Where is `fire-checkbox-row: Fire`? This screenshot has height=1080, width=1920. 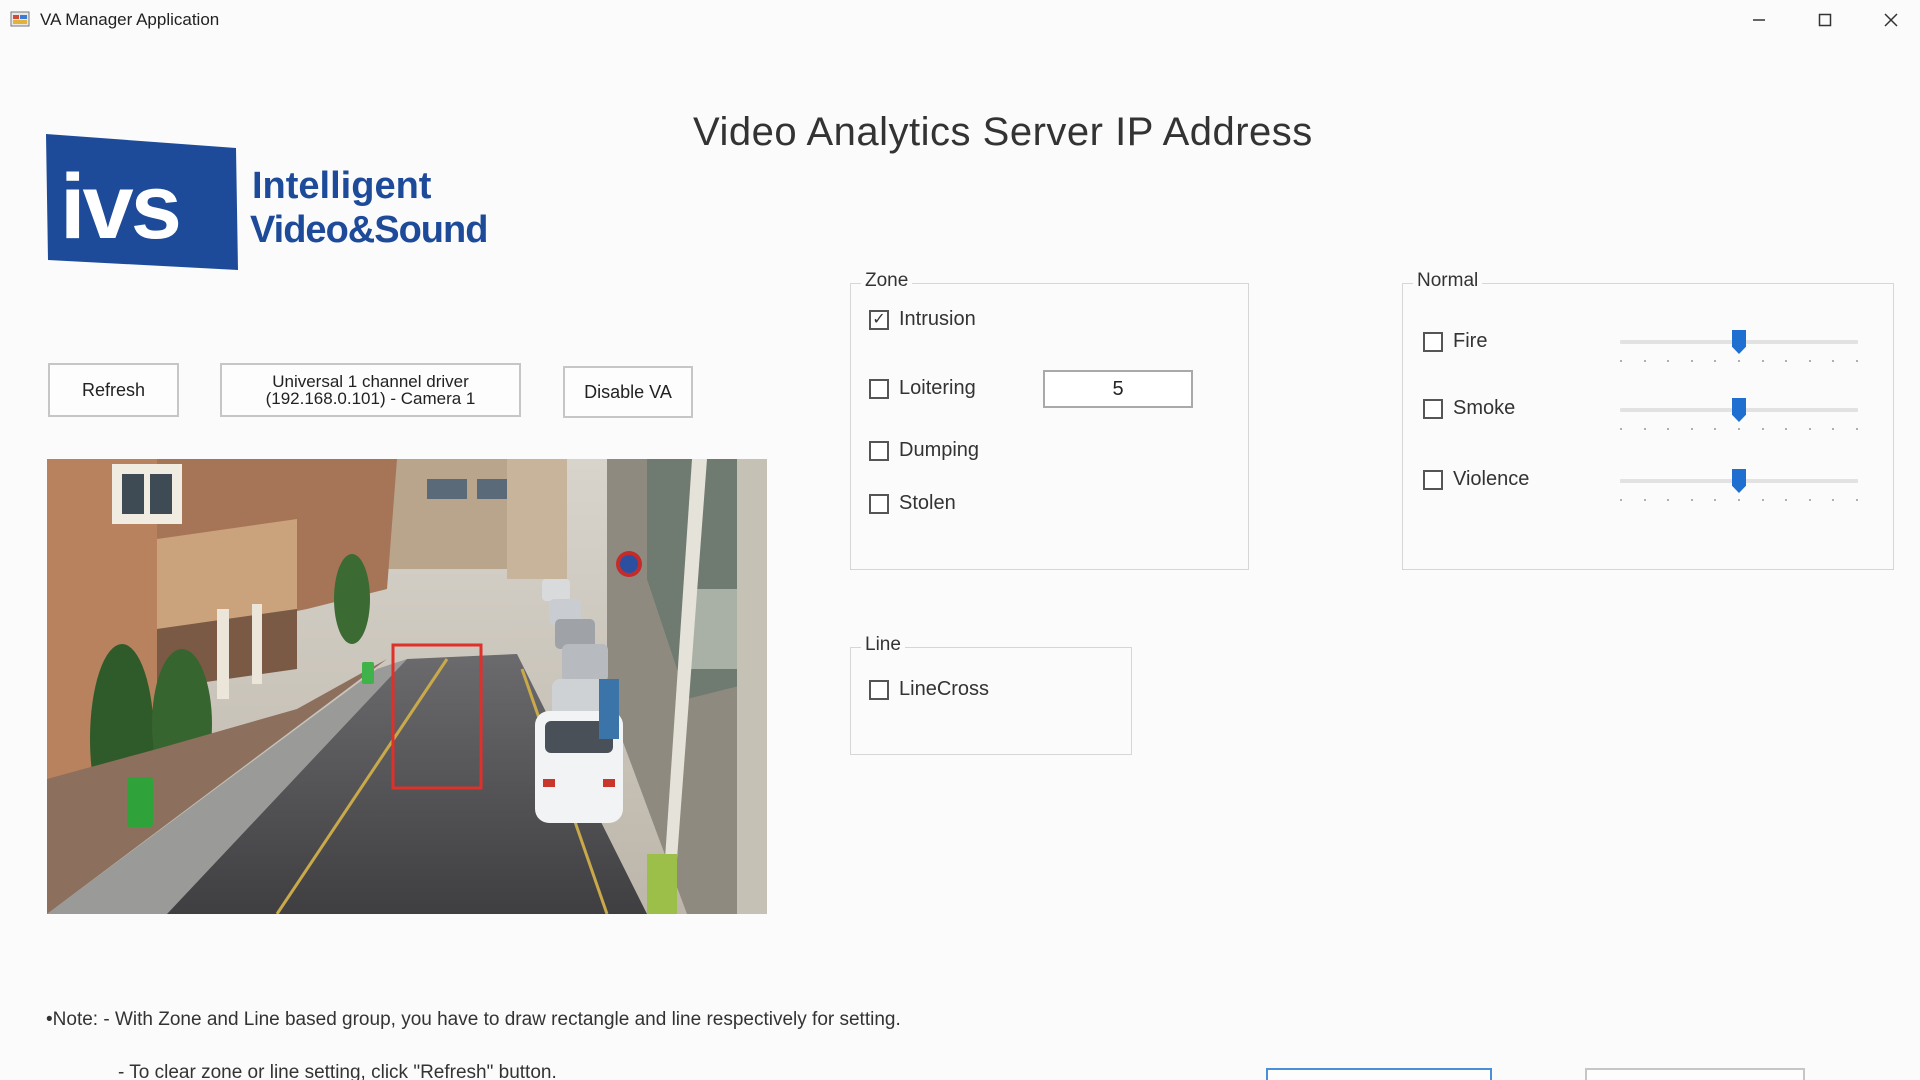 fire-checkbox-row: Fire is located at coordinates (1455, 341).